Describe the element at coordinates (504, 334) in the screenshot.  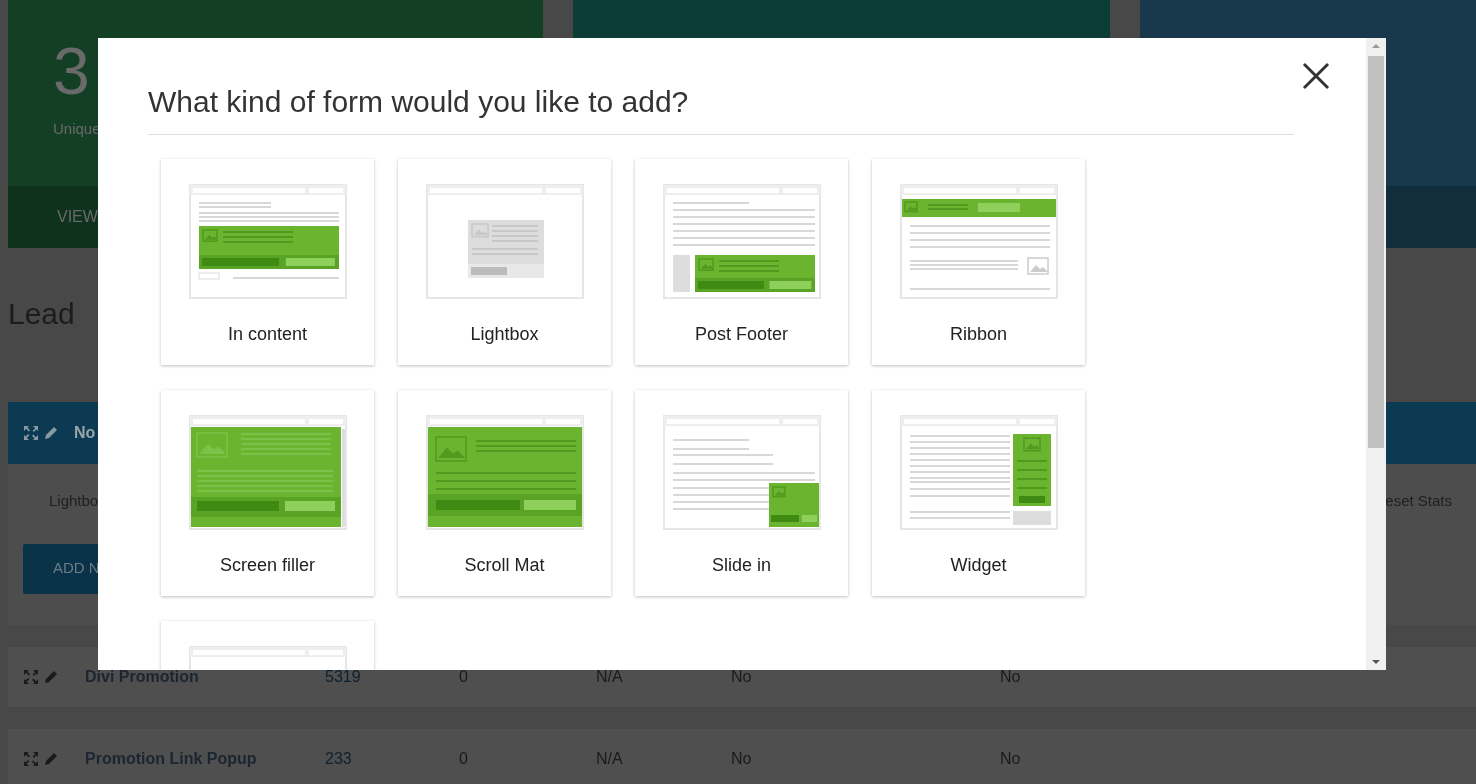
I see `form-type-label: Lightbox` at that location.